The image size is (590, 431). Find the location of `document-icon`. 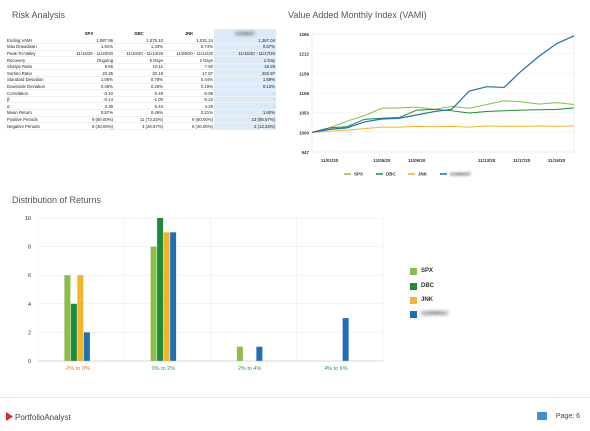

document-icon is located at coordinates (542, 416).